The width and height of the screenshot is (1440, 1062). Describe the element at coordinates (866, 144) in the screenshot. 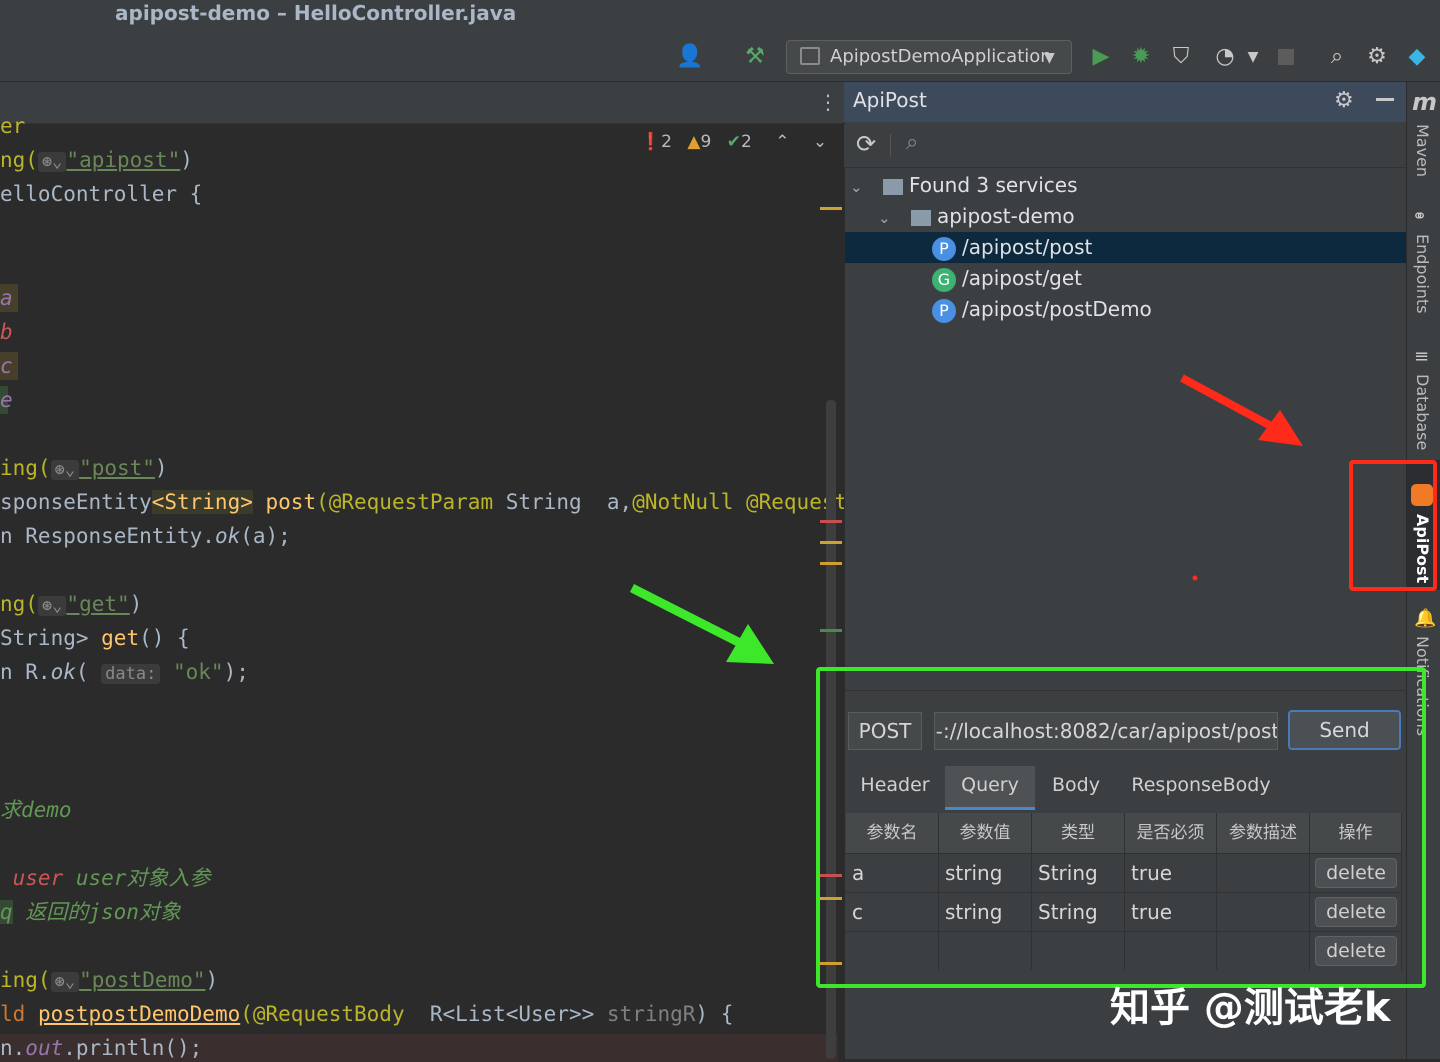

I see `refresh-icon: ⟳` at that location.